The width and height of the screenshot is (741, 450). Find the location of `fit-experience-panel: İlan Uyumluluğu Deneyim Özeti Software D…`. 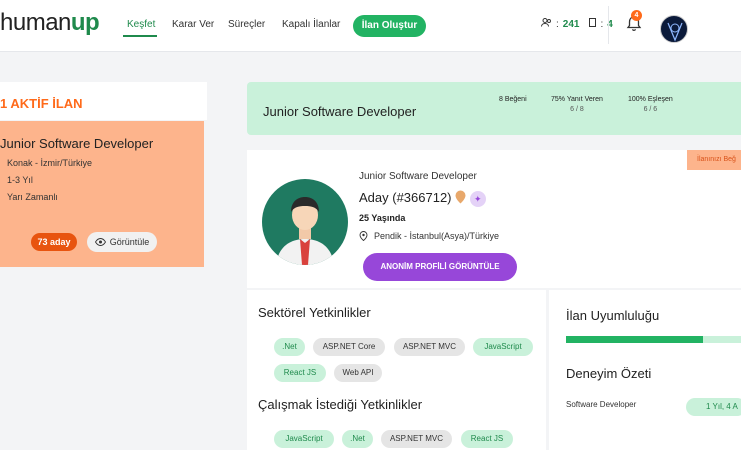

fit-experience-panel: İlan Uyumluluğu Deneyim Özeti Software D… is located at coordinates (645, 370).